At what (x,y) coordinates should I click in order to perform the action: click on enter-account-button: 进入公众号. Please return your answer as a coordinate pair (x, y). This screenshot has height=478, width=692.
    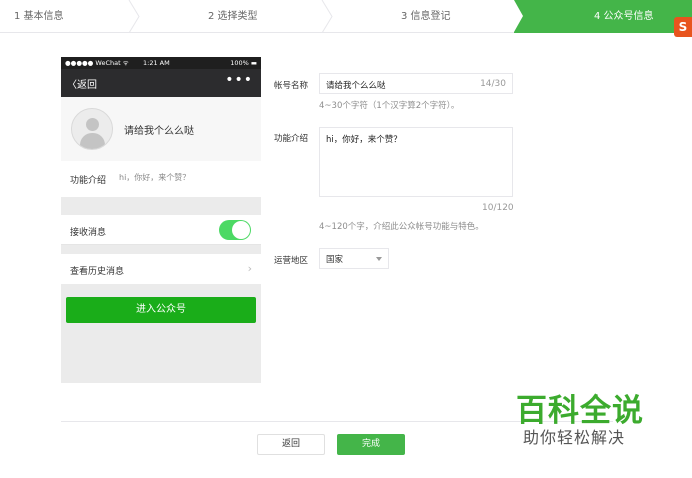
    Looking at the image, I should click on (161, 310).